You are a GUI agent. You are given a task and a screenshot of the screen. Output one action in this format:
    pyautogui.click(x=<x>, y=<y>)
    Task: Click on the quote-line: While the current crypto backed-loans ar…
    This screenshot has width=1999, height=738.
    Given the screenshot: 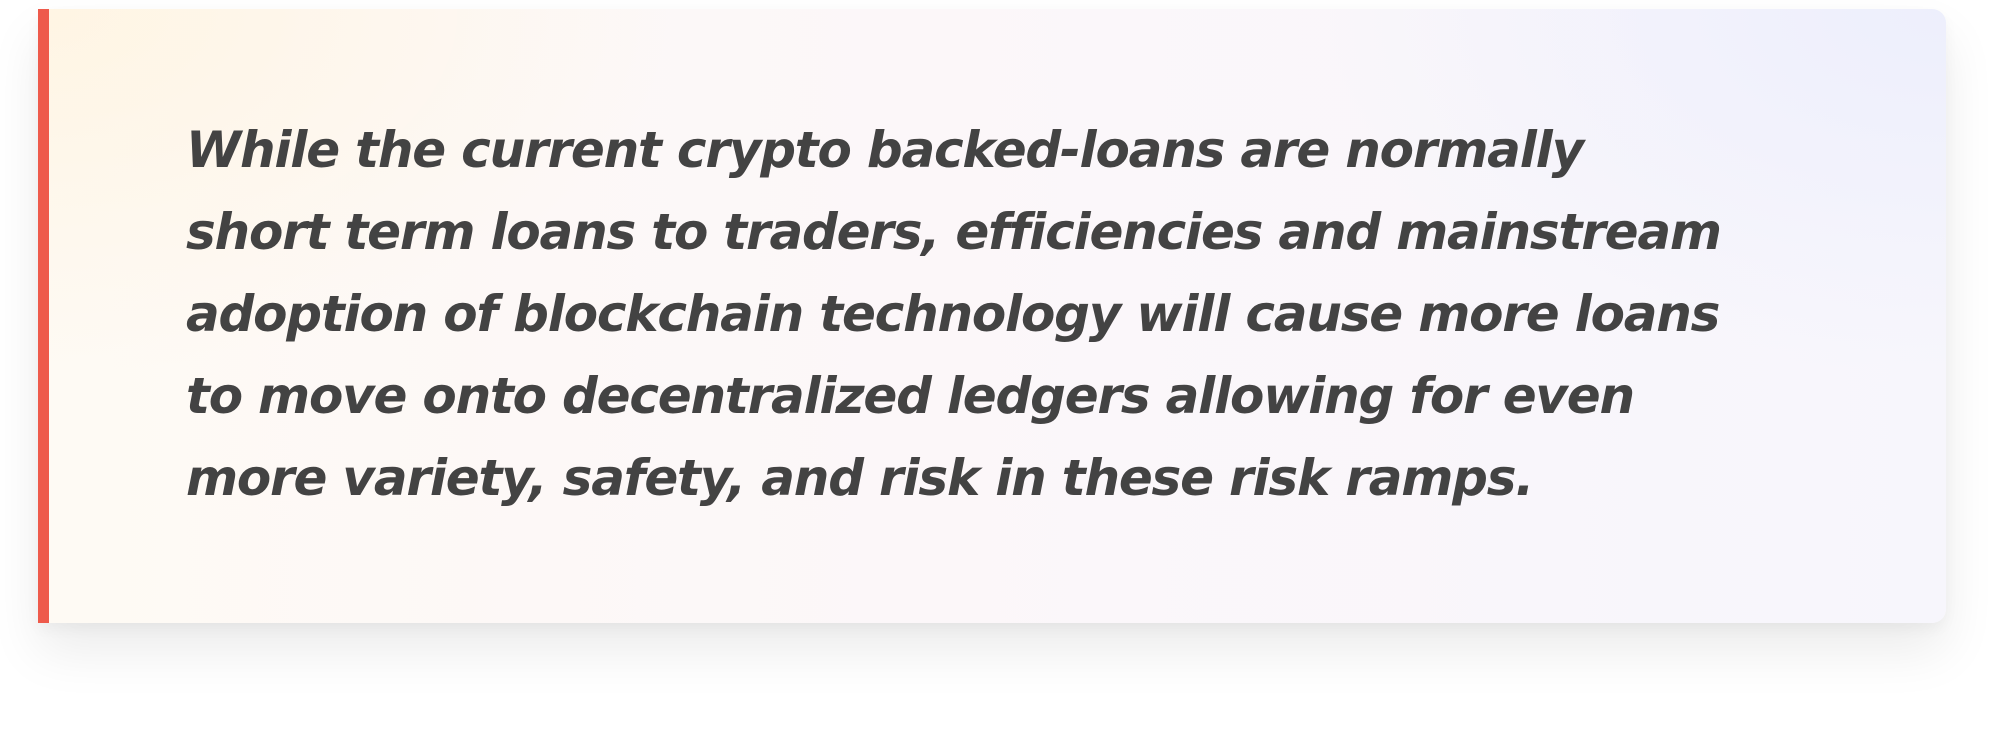 What is the action you would take?
    pyautogui.click(x=885, y=150)
    